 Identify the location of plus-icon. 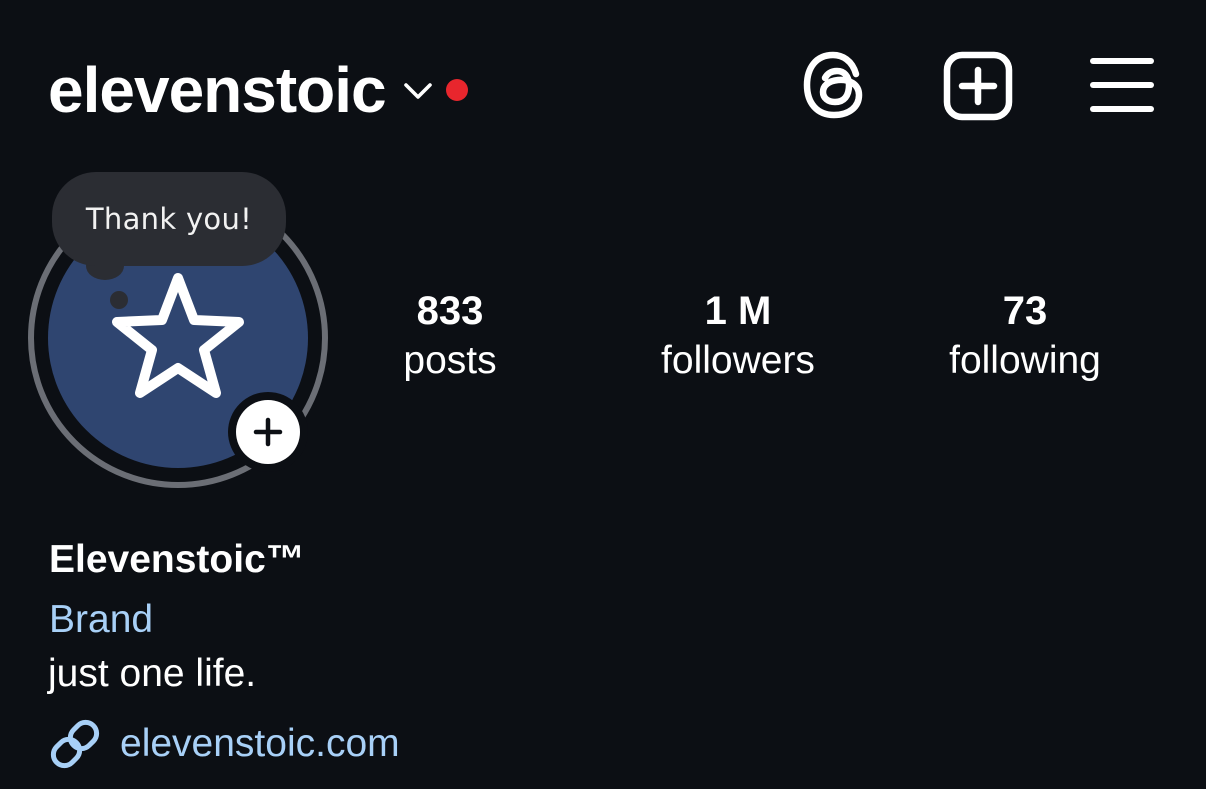
(268, 432).